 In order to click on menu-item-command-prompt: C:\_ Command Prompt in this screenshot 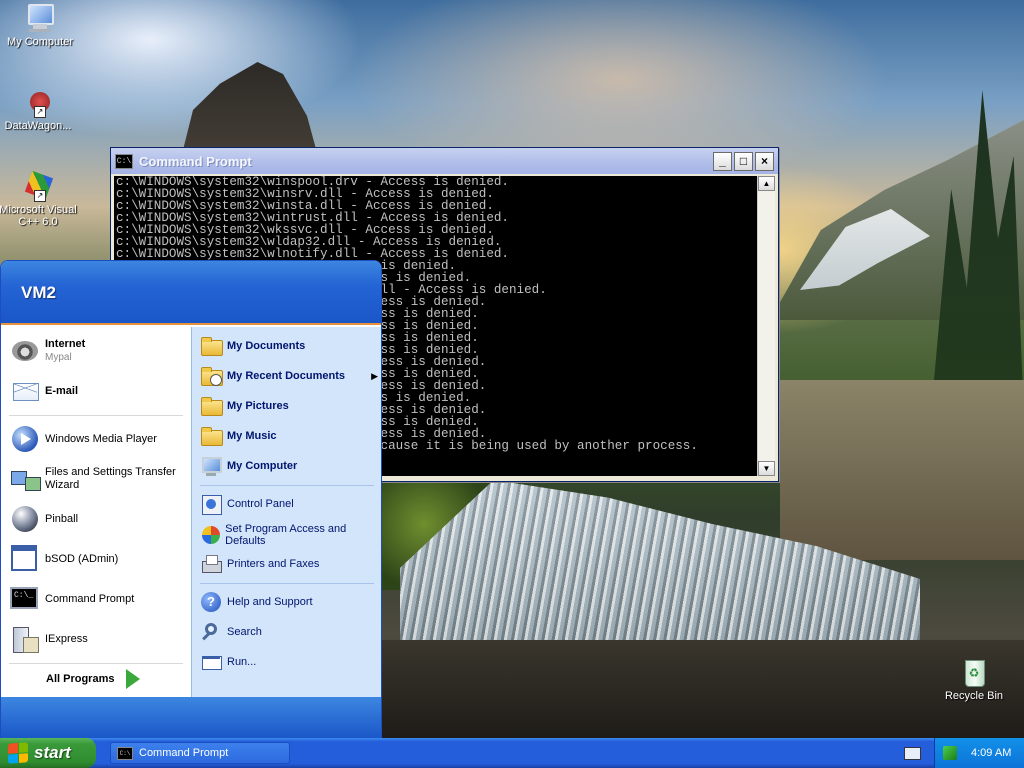, I will do `click(71, 599)`.